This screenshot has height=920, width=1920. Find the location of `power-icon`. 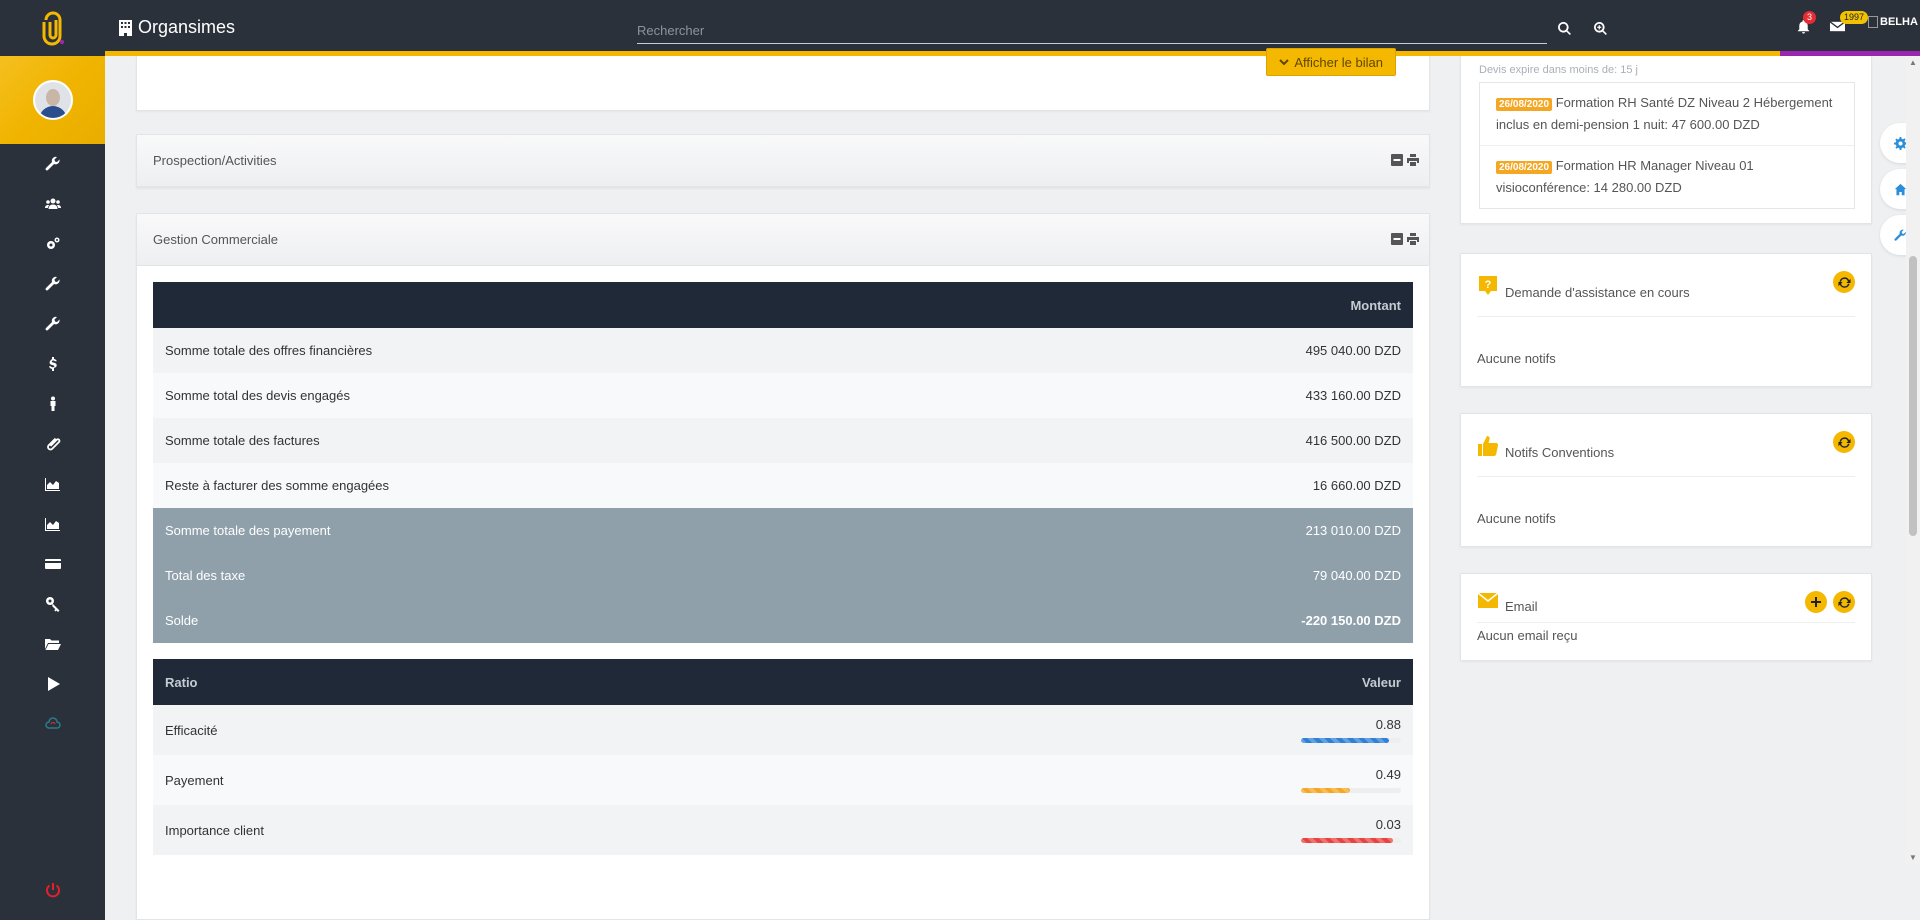

power-icon is located at coordinates (52, 890).